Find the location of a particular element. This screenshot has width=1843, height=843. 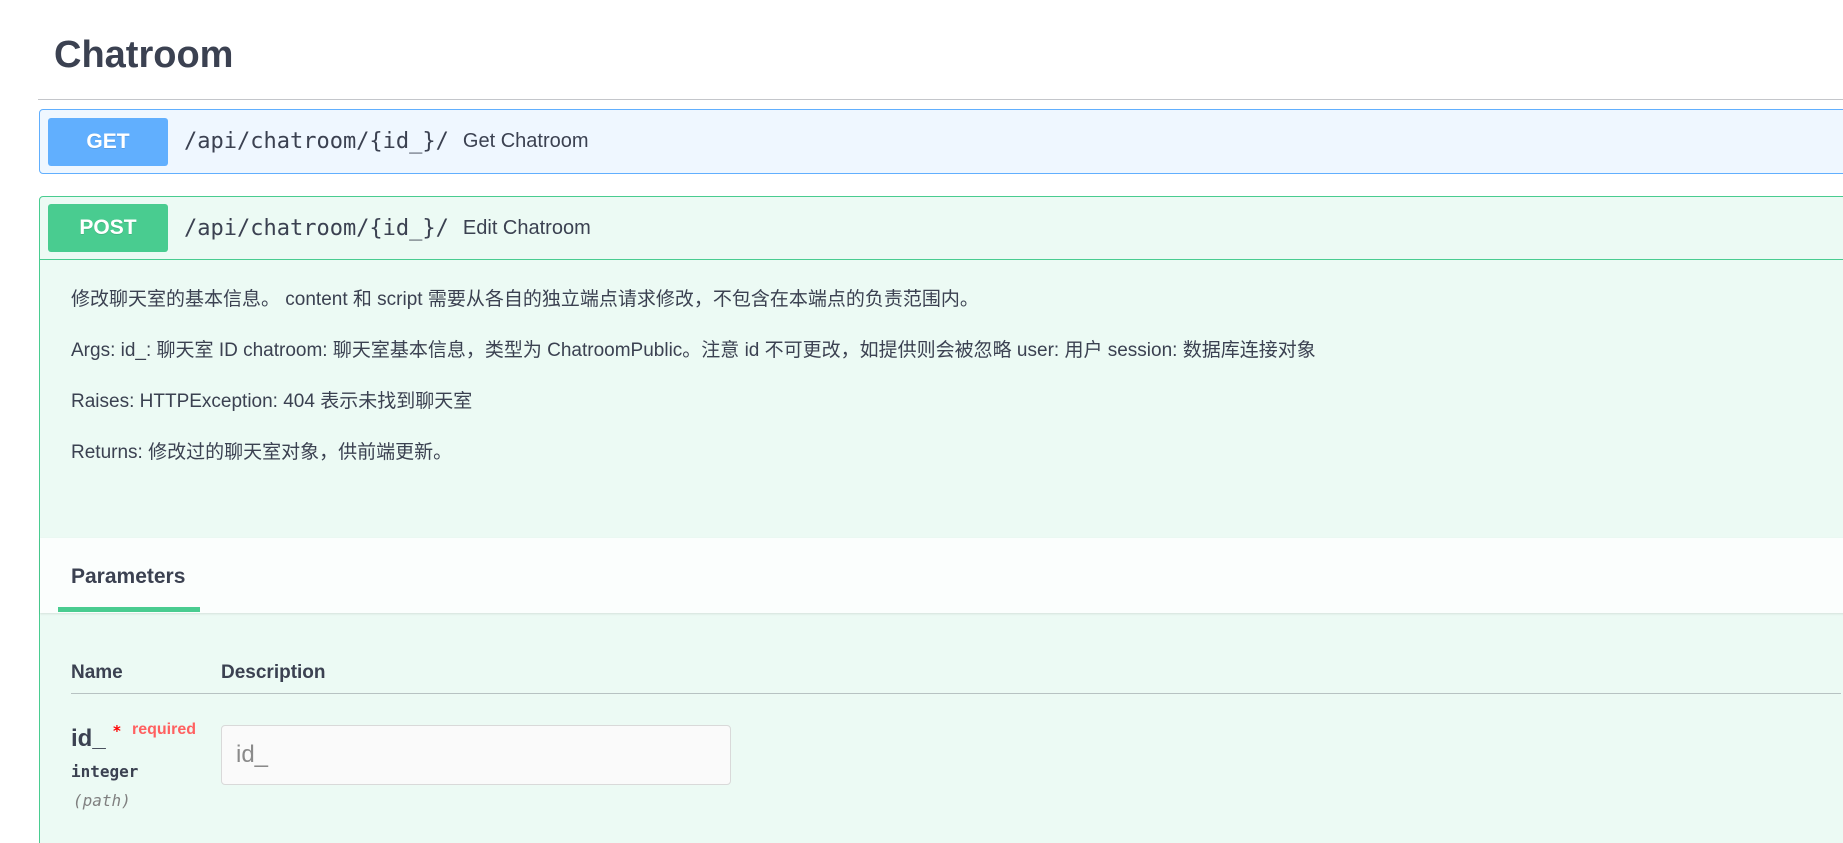

endpoint-summary: Edit Chatroom is located at coordinates (526, 227).